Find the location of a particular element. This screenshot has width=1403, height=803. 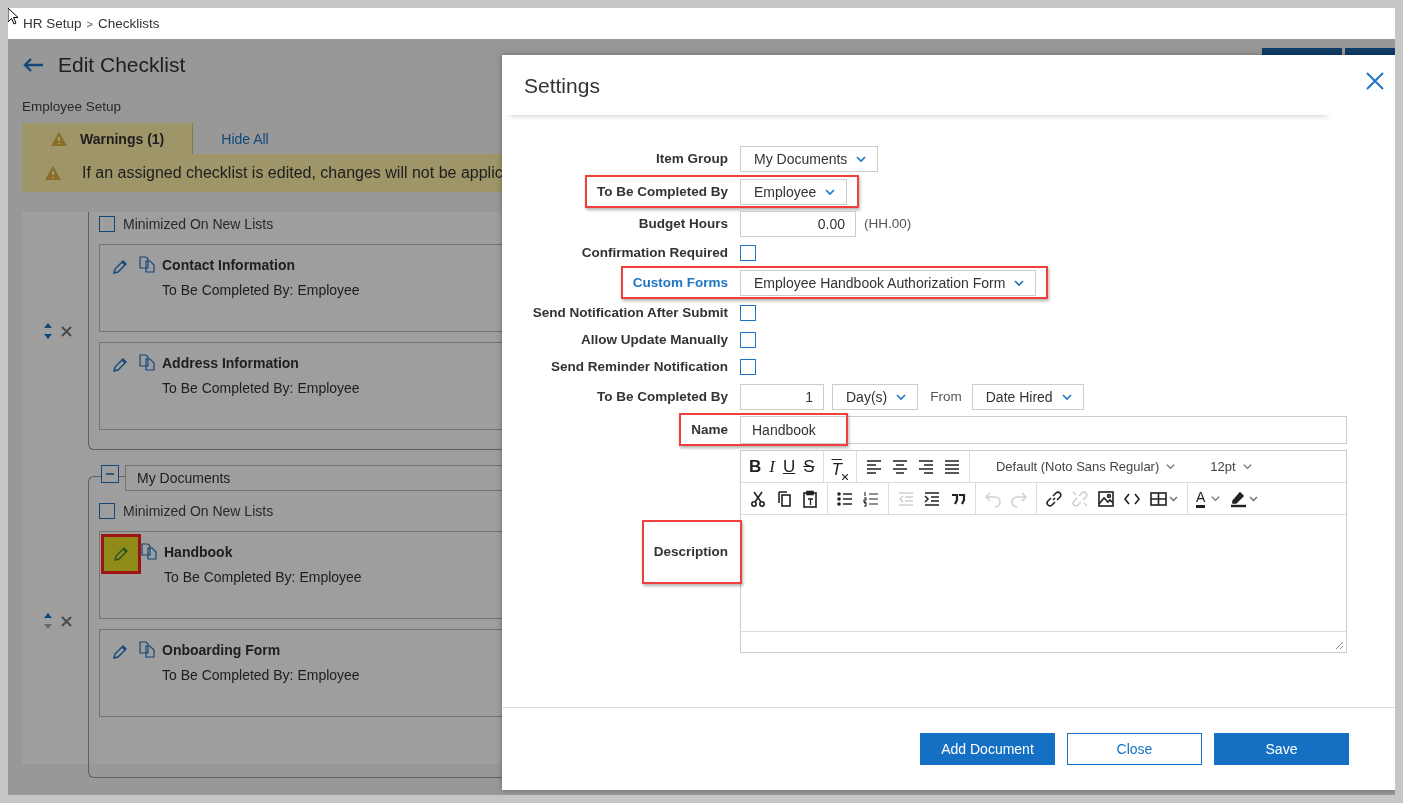

resize-handle-icon is located at coordinates (1339, 645).